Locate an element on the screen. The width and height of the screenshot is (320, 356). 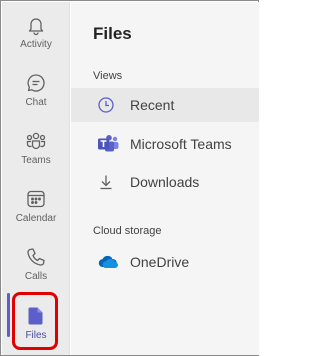
rail-item-files: Files is located at coordinates (36, 323).